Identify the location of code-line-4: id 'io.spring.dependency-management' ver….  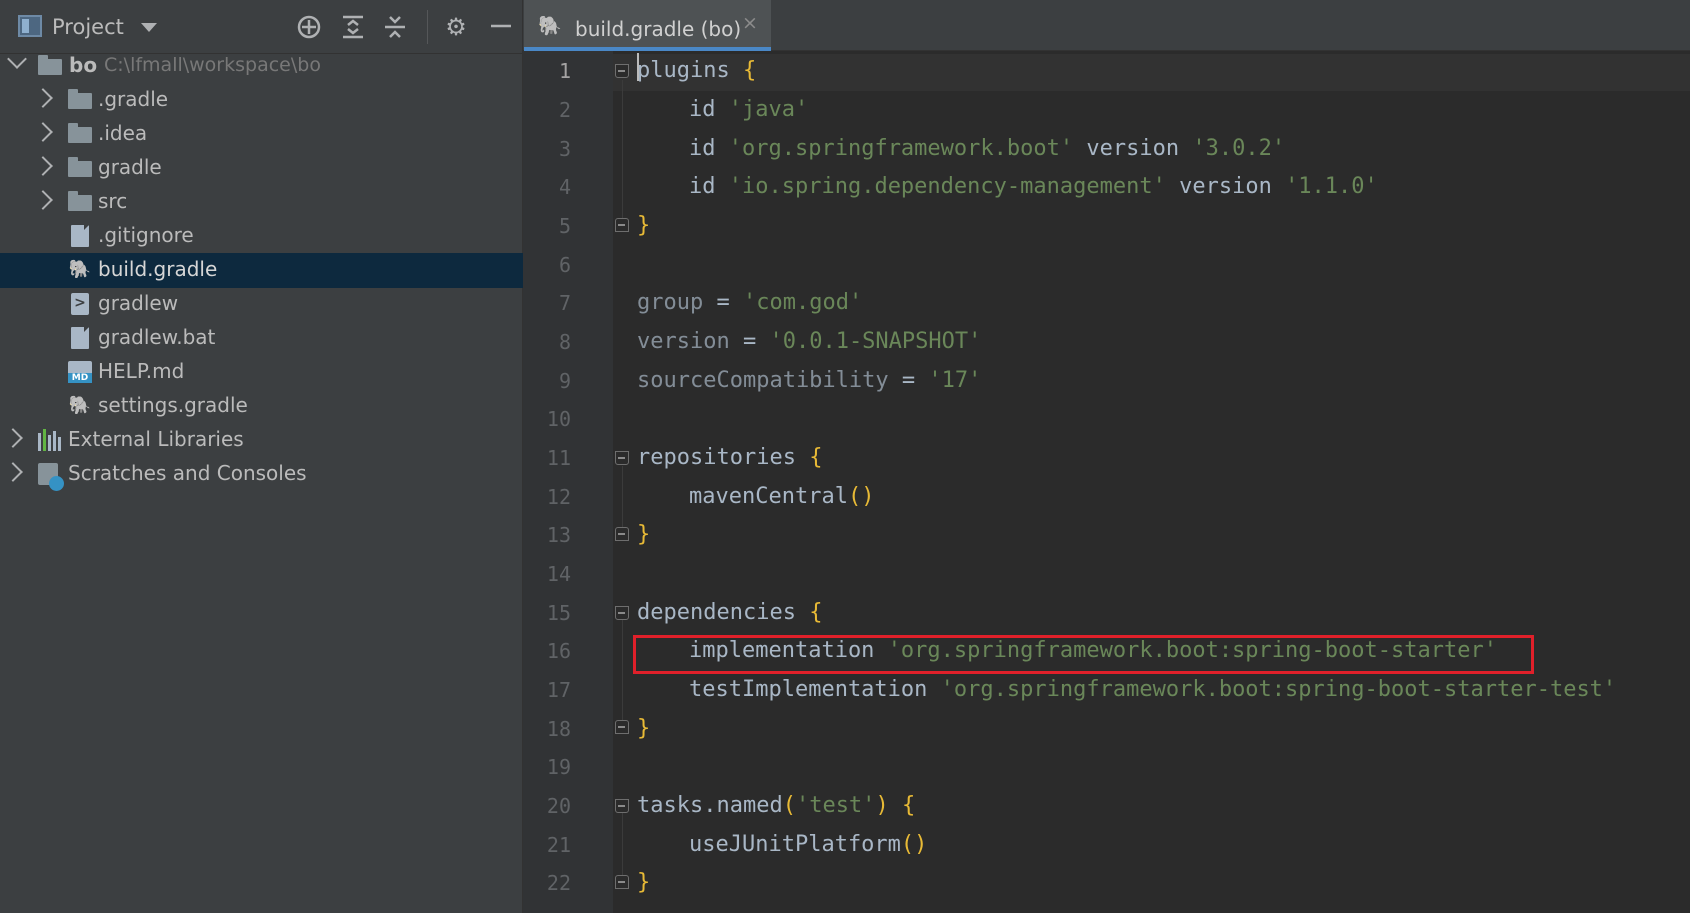
(1007, 187).